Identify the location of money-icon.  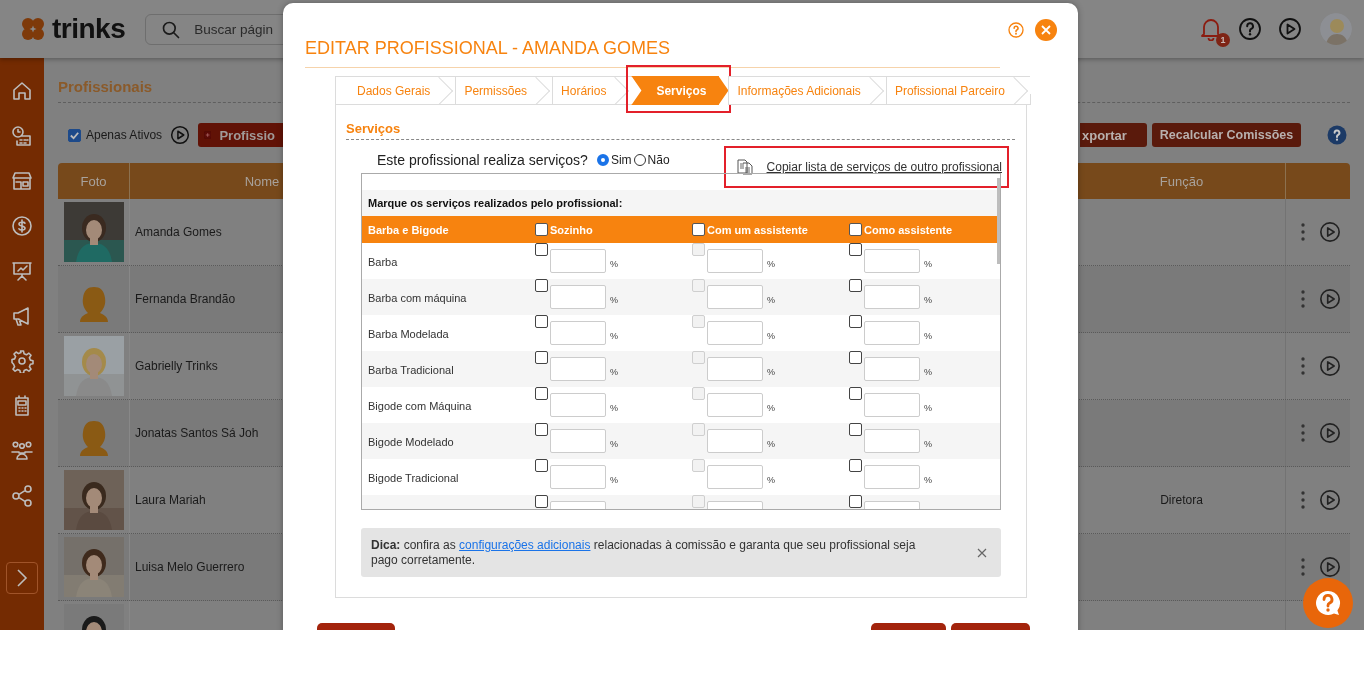
(22, 226).